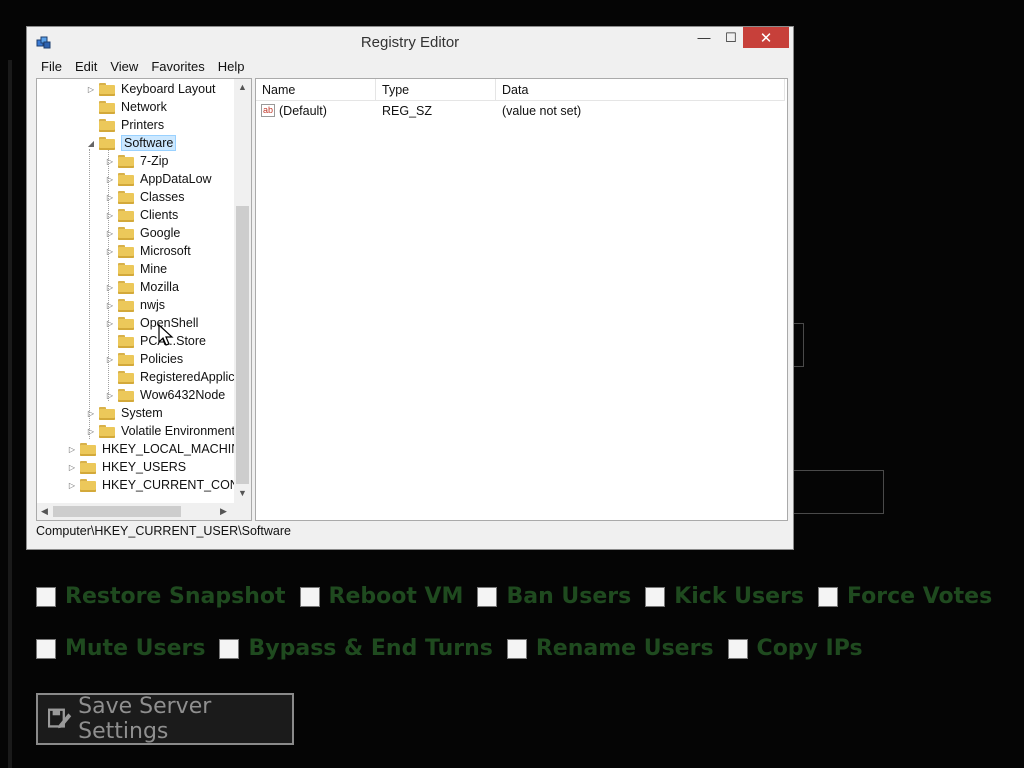  What do you see at coordinates (178, 67) in the screenshot?
I see `menu-favorites: Favorites` at bounding box center [178, 67].